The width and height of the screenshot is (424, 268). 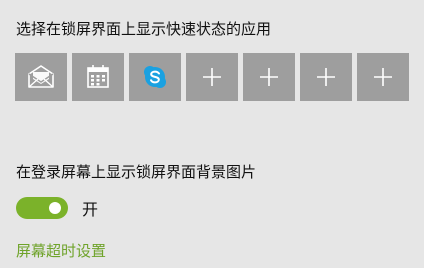 What do you see at coordinates (42, 208) in the screenshot?
I see `signin-background-toggle` at bounding box center [42, 208].